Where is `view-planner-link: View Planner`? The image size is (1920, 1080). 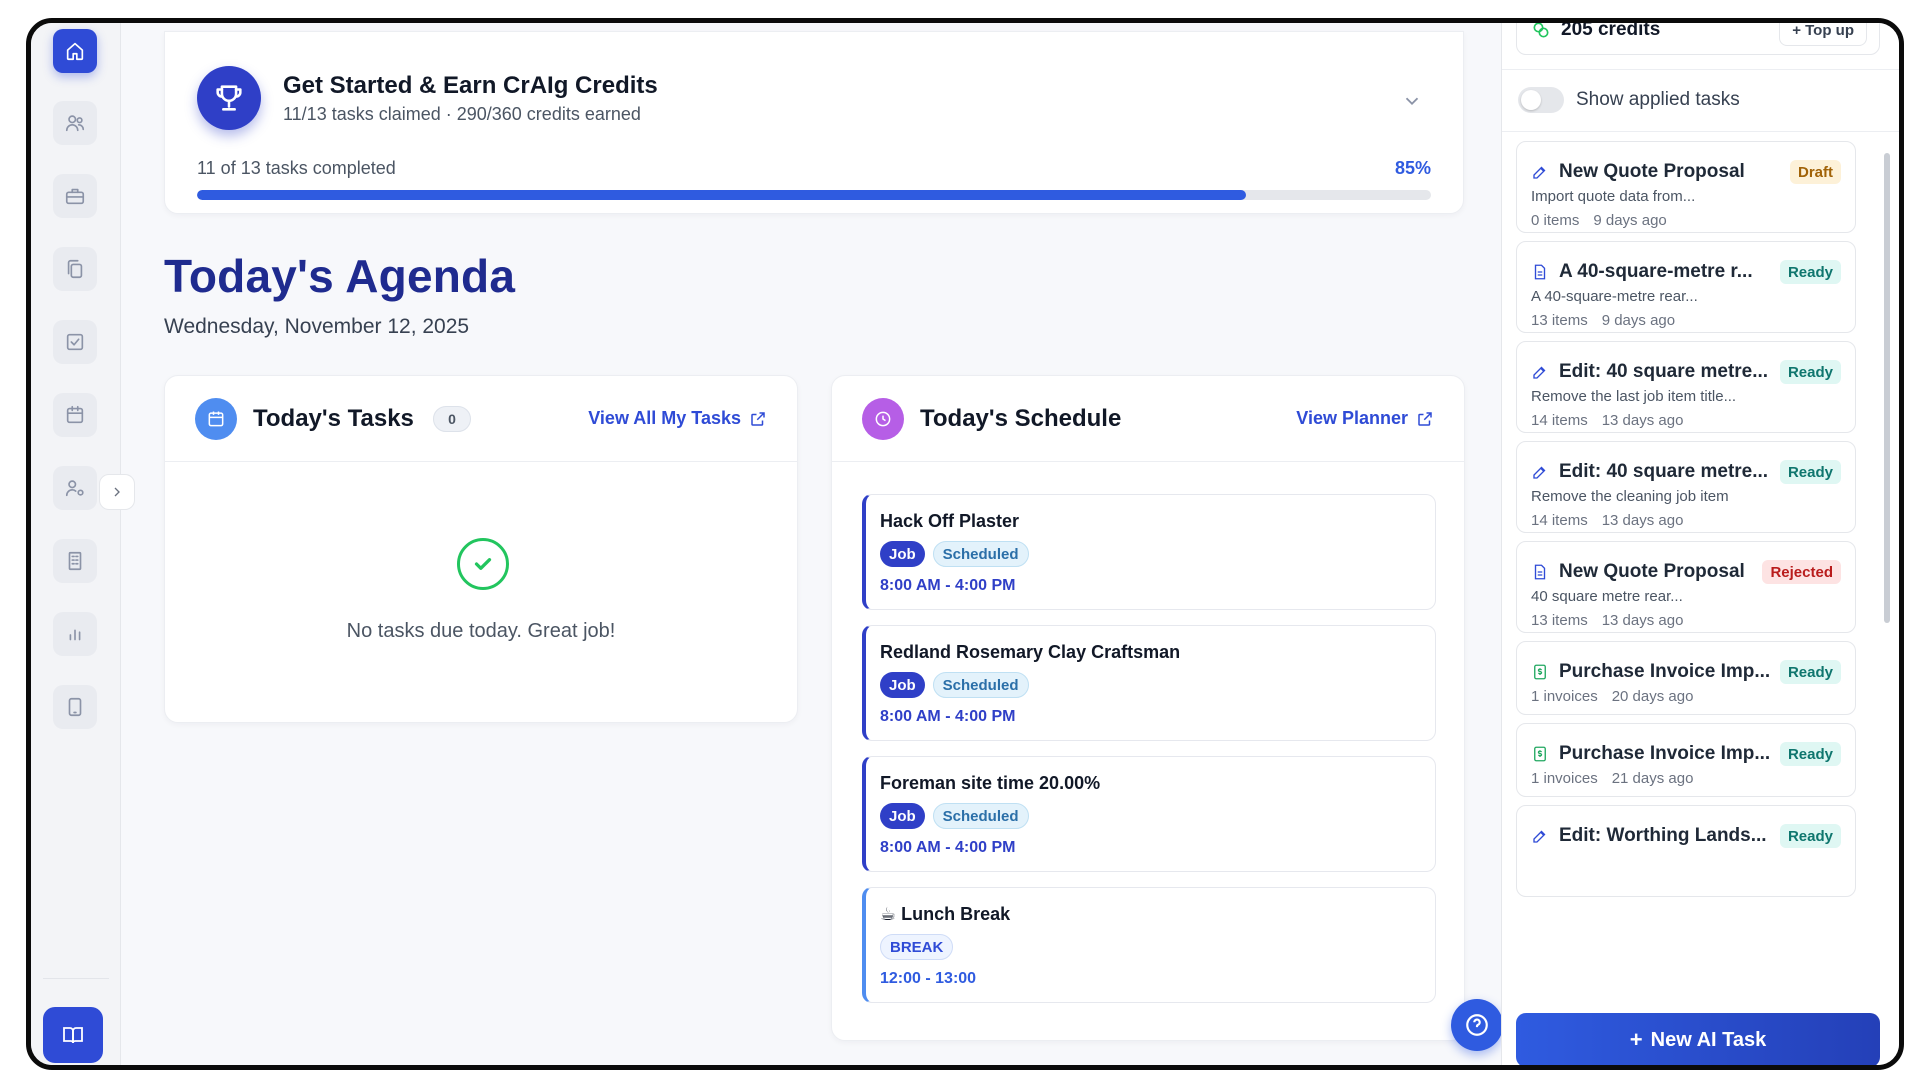
view-planner-link: View Planner is located at coordinates (1365, 418).